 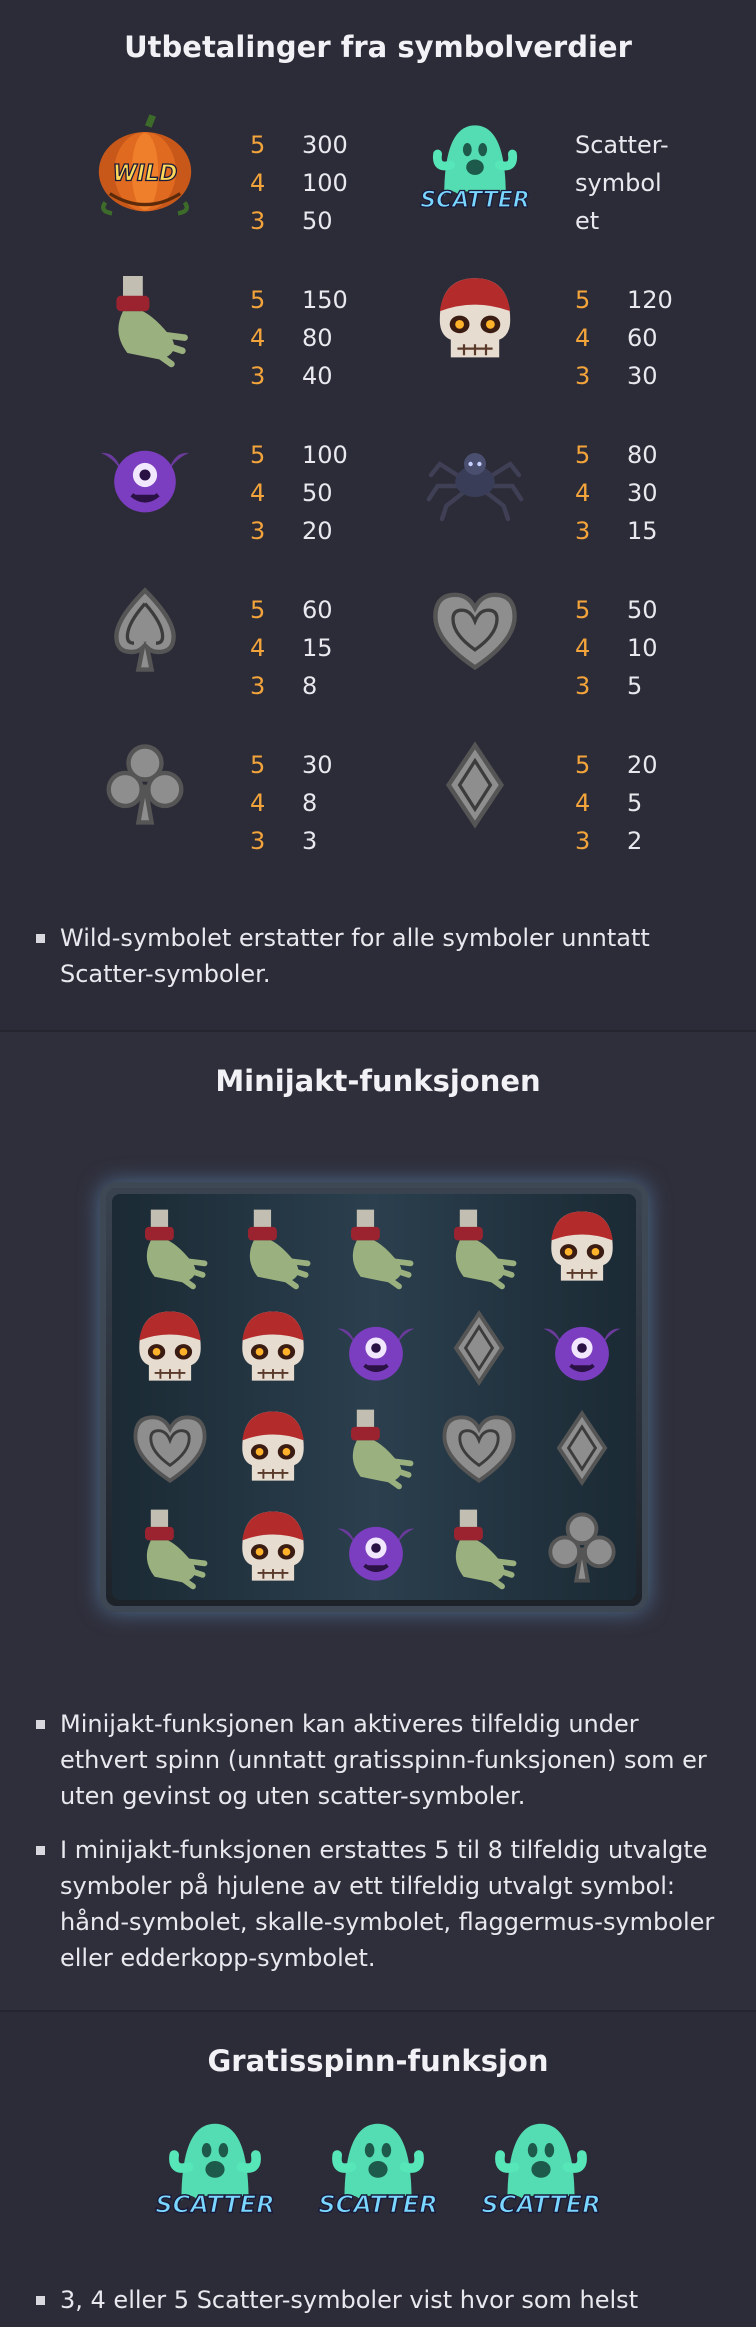 I want to click on paytable-title: Utbetalinger fra symbolverdier, so click(x=378, y=47).